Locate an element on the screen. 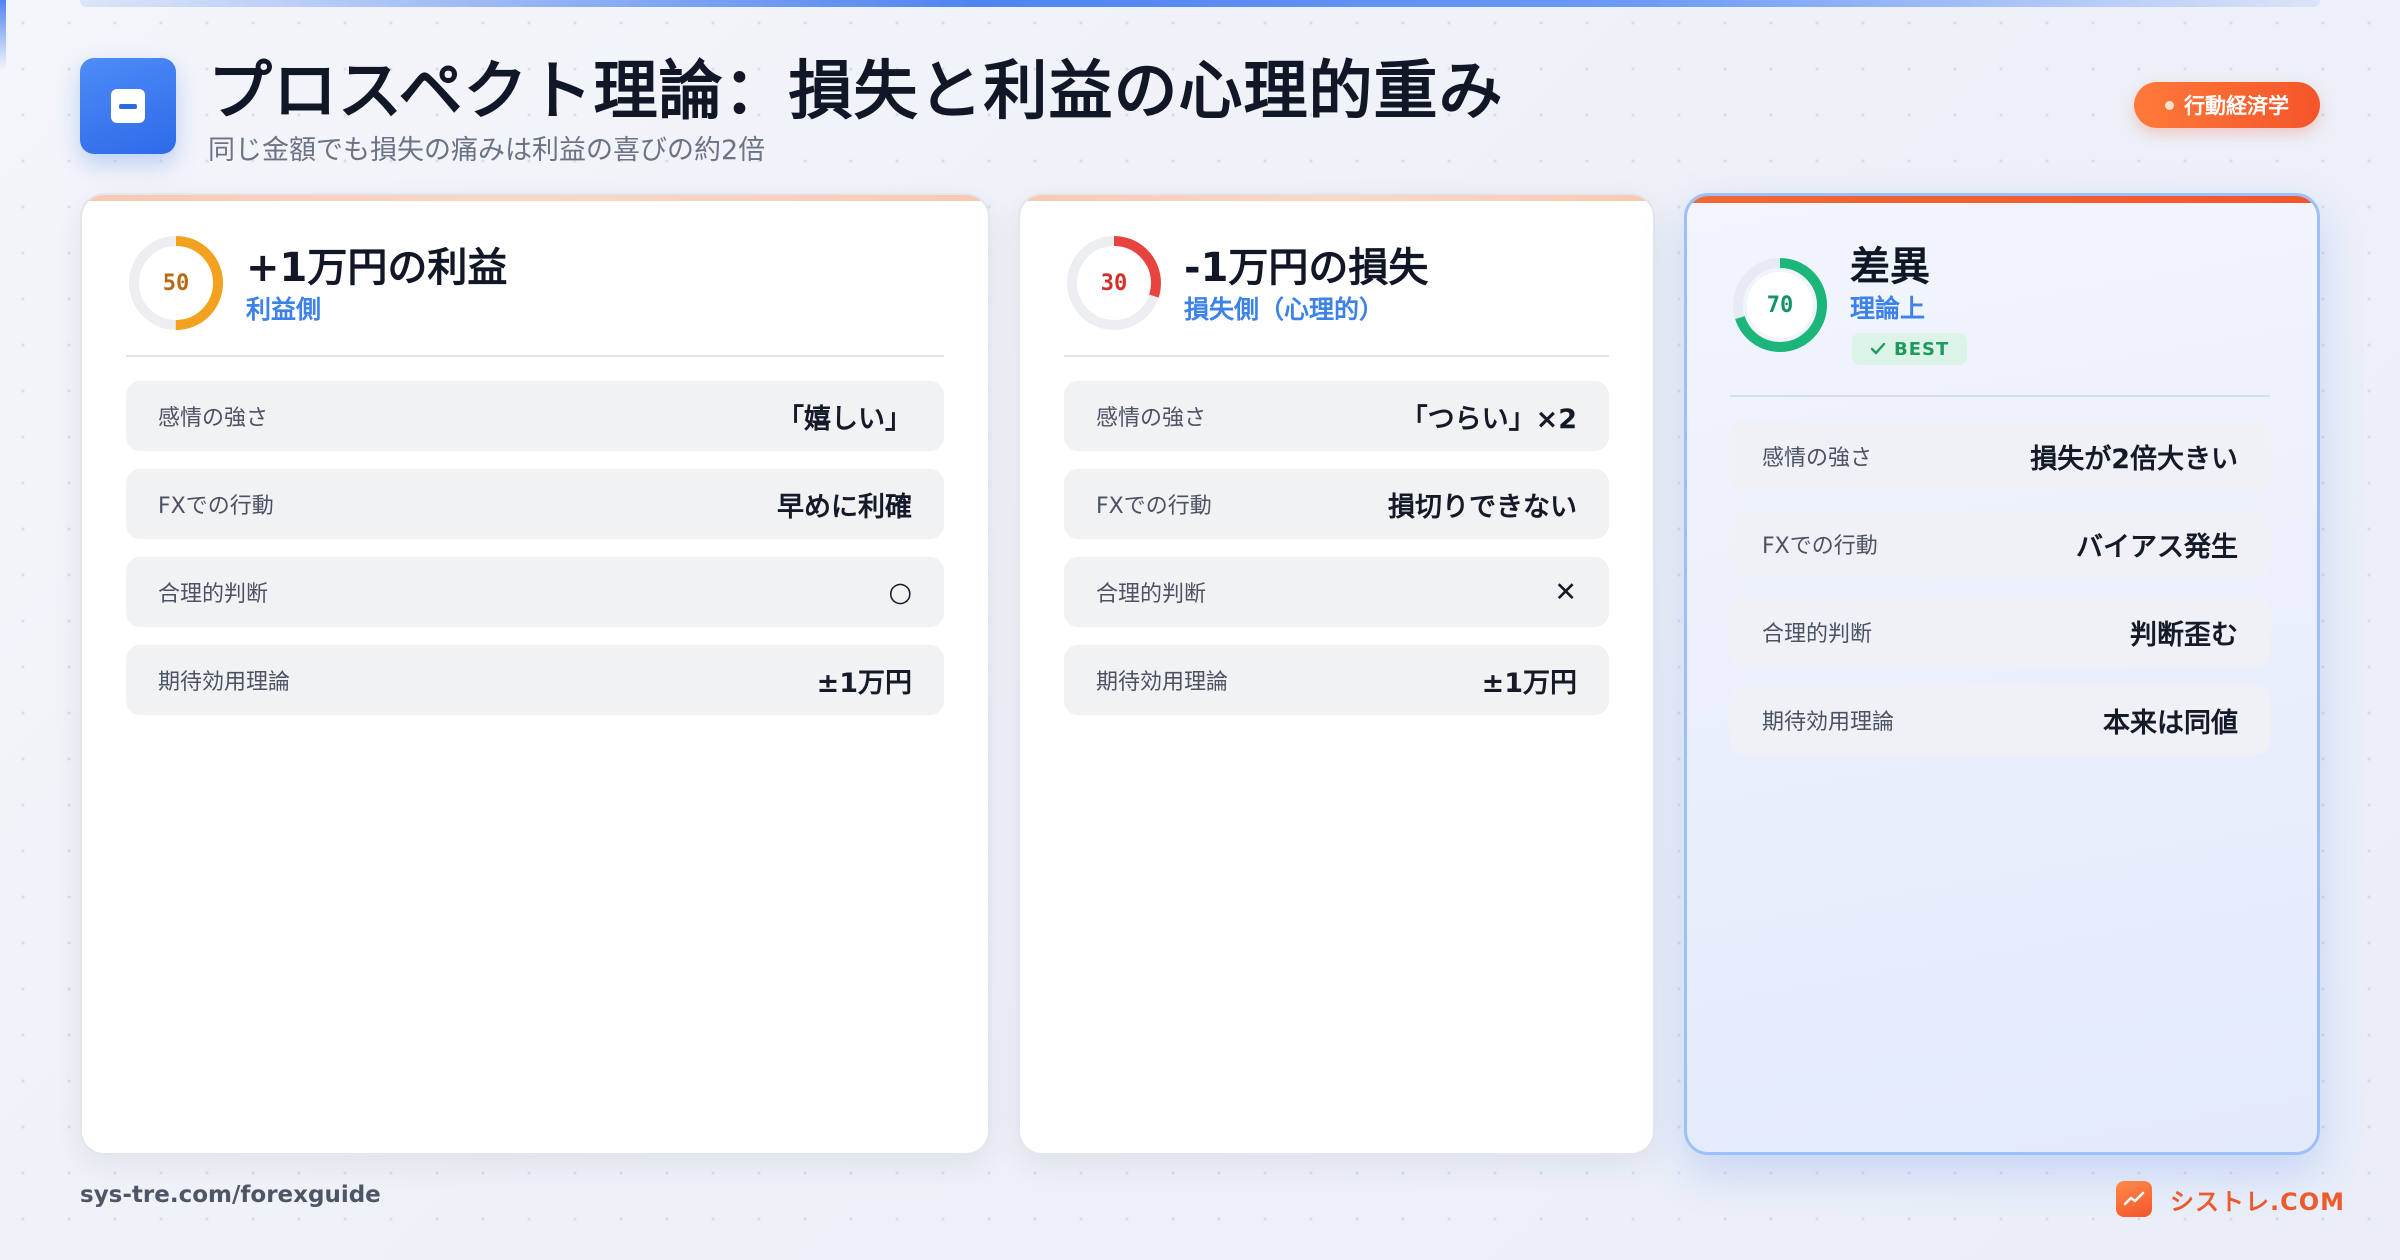 The height and width of the screenshot is (1260, 2400). table-row: FXでの行動 損切りできない is located at coordinates (1336, 504).